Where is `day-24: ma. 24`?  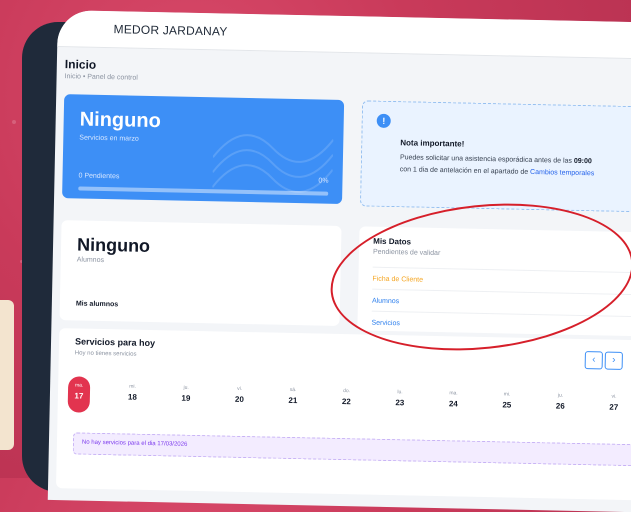
day-24: ma. 24 is located at coordinates (453, 402).